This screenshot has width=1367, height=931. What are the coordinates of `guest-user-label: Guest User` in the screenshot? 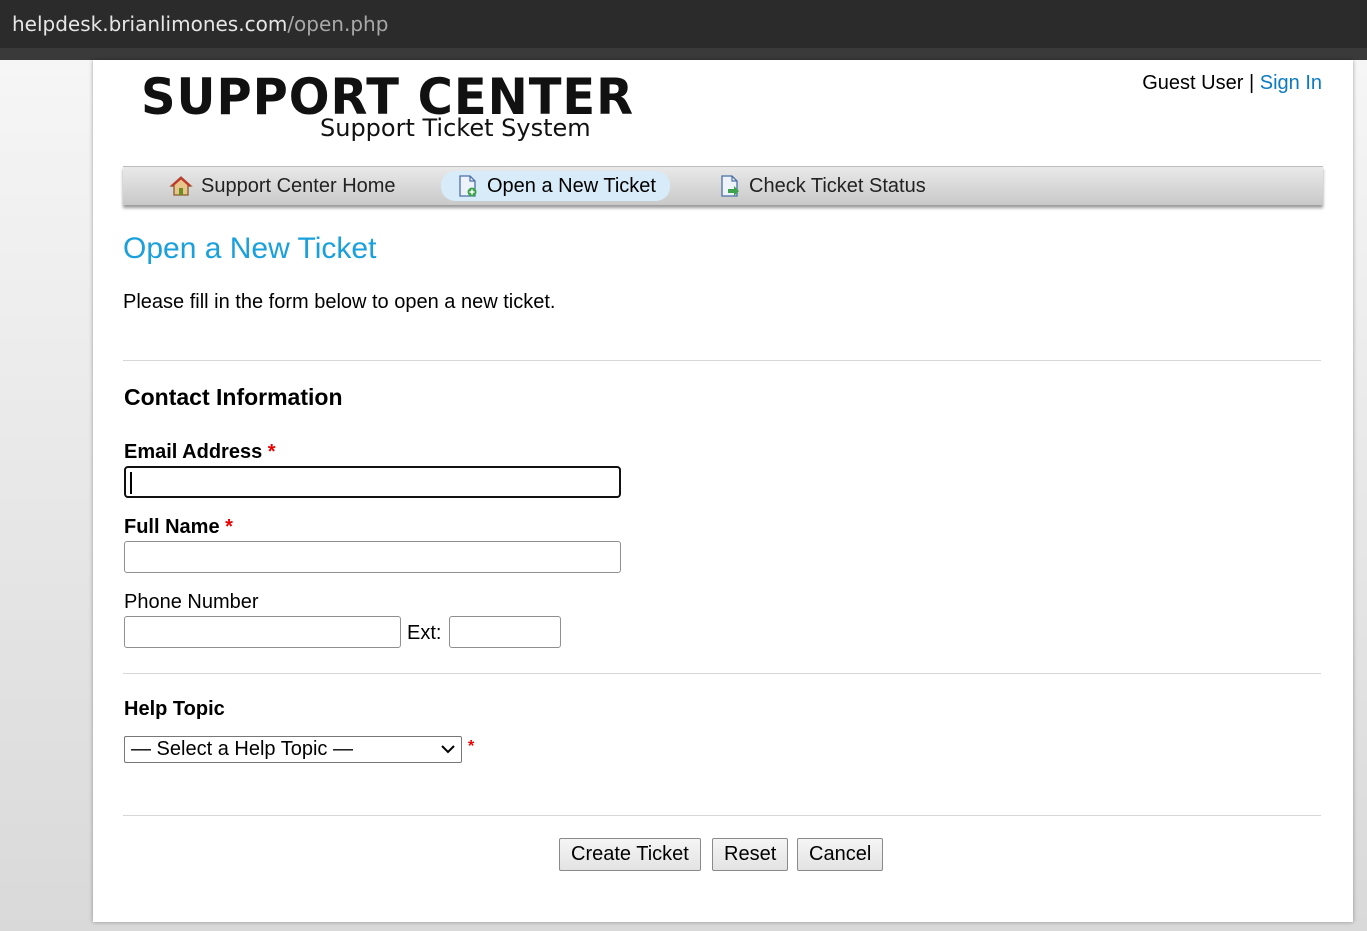 It's located at (1193, 83).